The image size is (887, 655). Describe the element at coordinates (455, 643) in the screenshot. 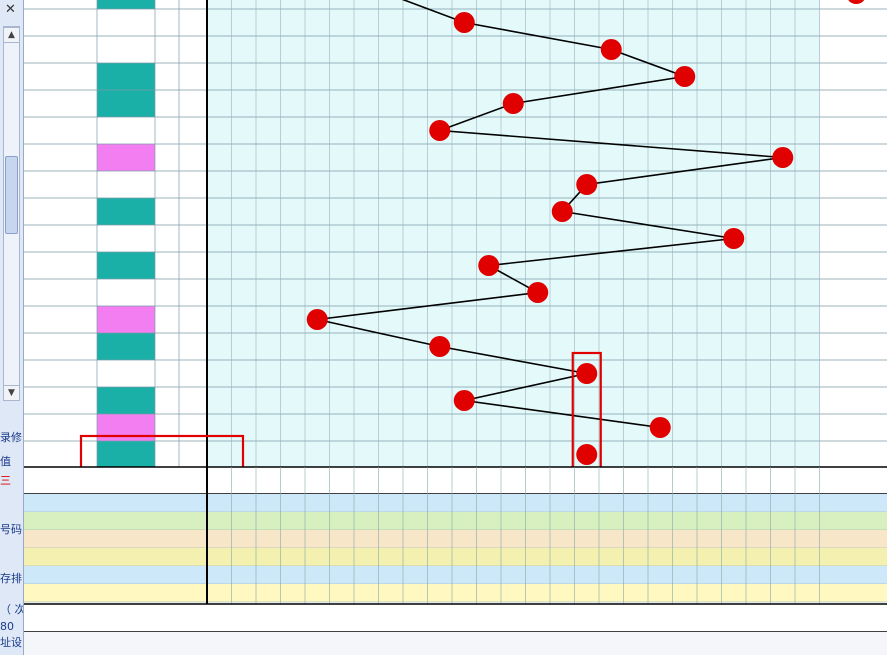

I see `bottom-strip` at that location.